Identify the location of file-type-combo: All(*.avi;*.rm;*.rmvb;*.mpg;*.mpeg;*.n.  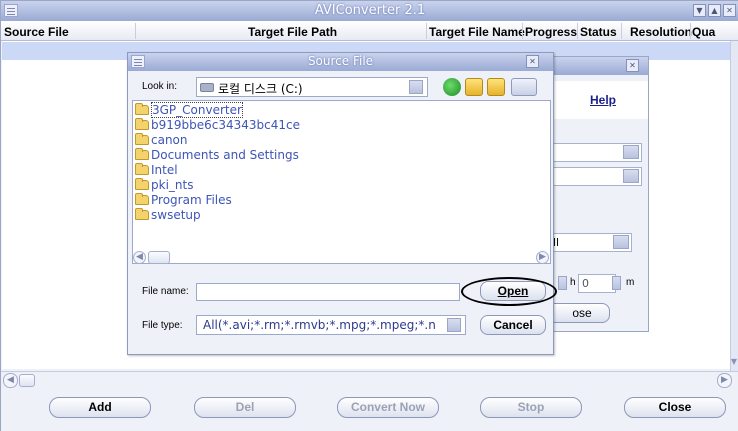
(331, 325).